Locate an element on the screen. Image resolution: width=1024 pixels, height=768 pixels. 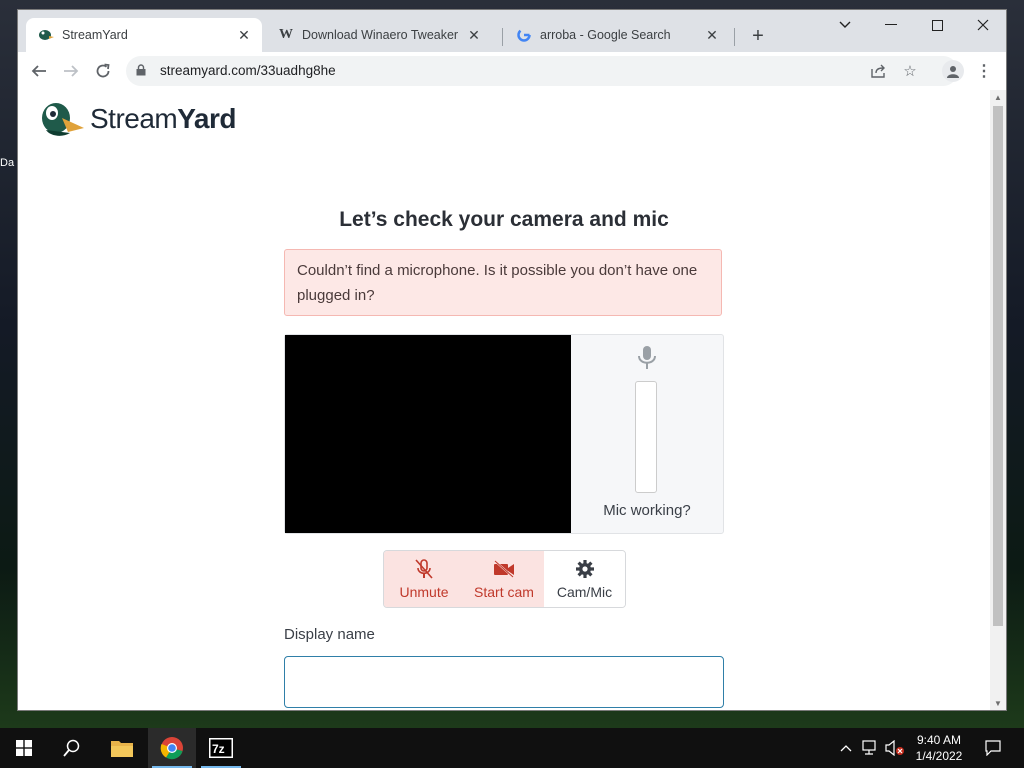
microphone-icon is located at coordinates (647, 357).